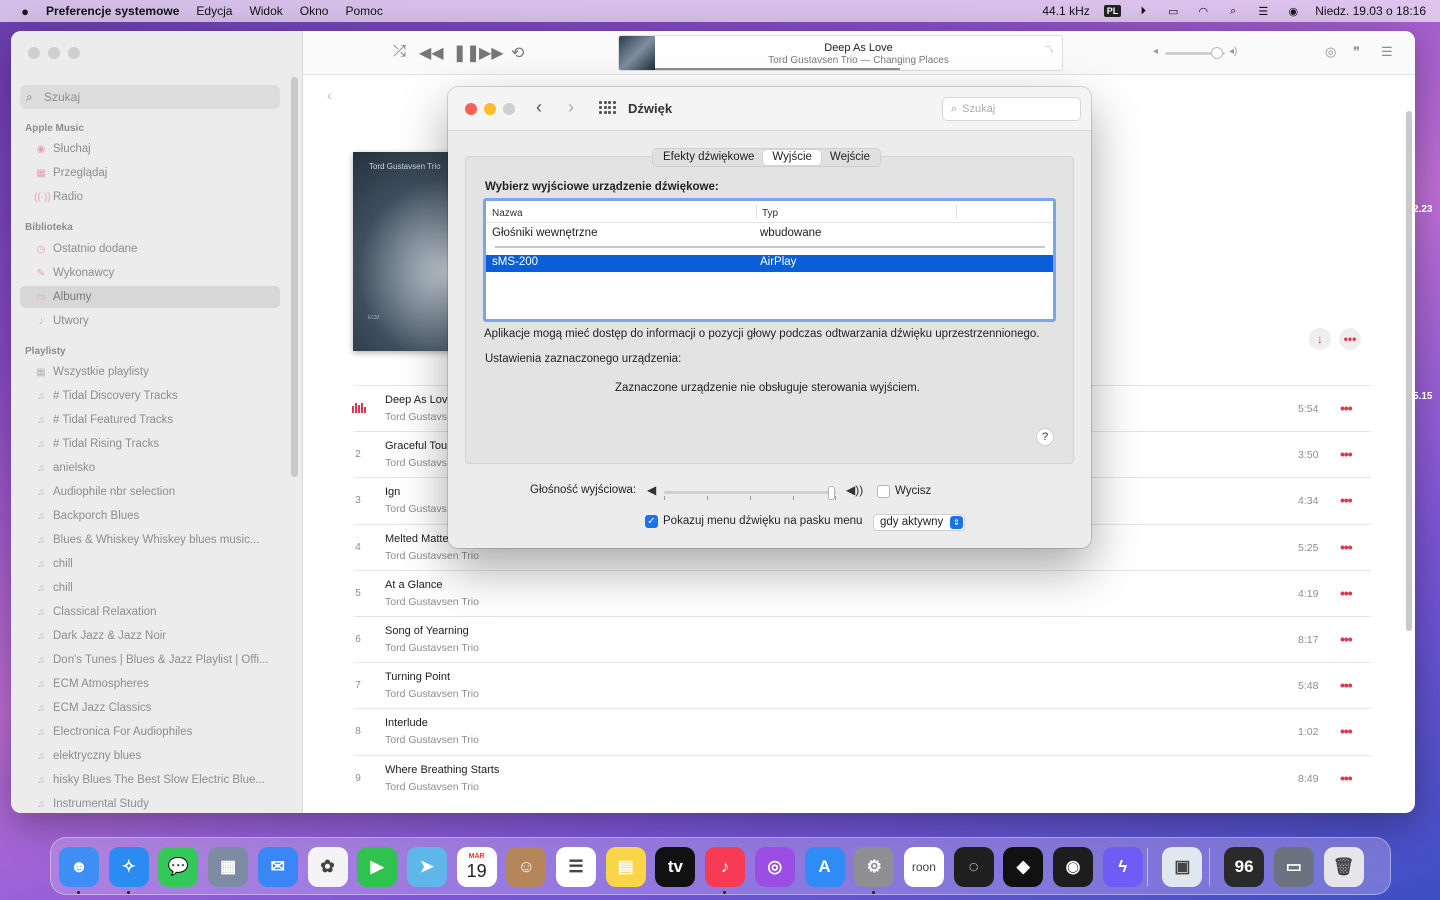  I want to click on sidebar-item-playlist: ♫ ECM Atmospheres, so click(150, 684).